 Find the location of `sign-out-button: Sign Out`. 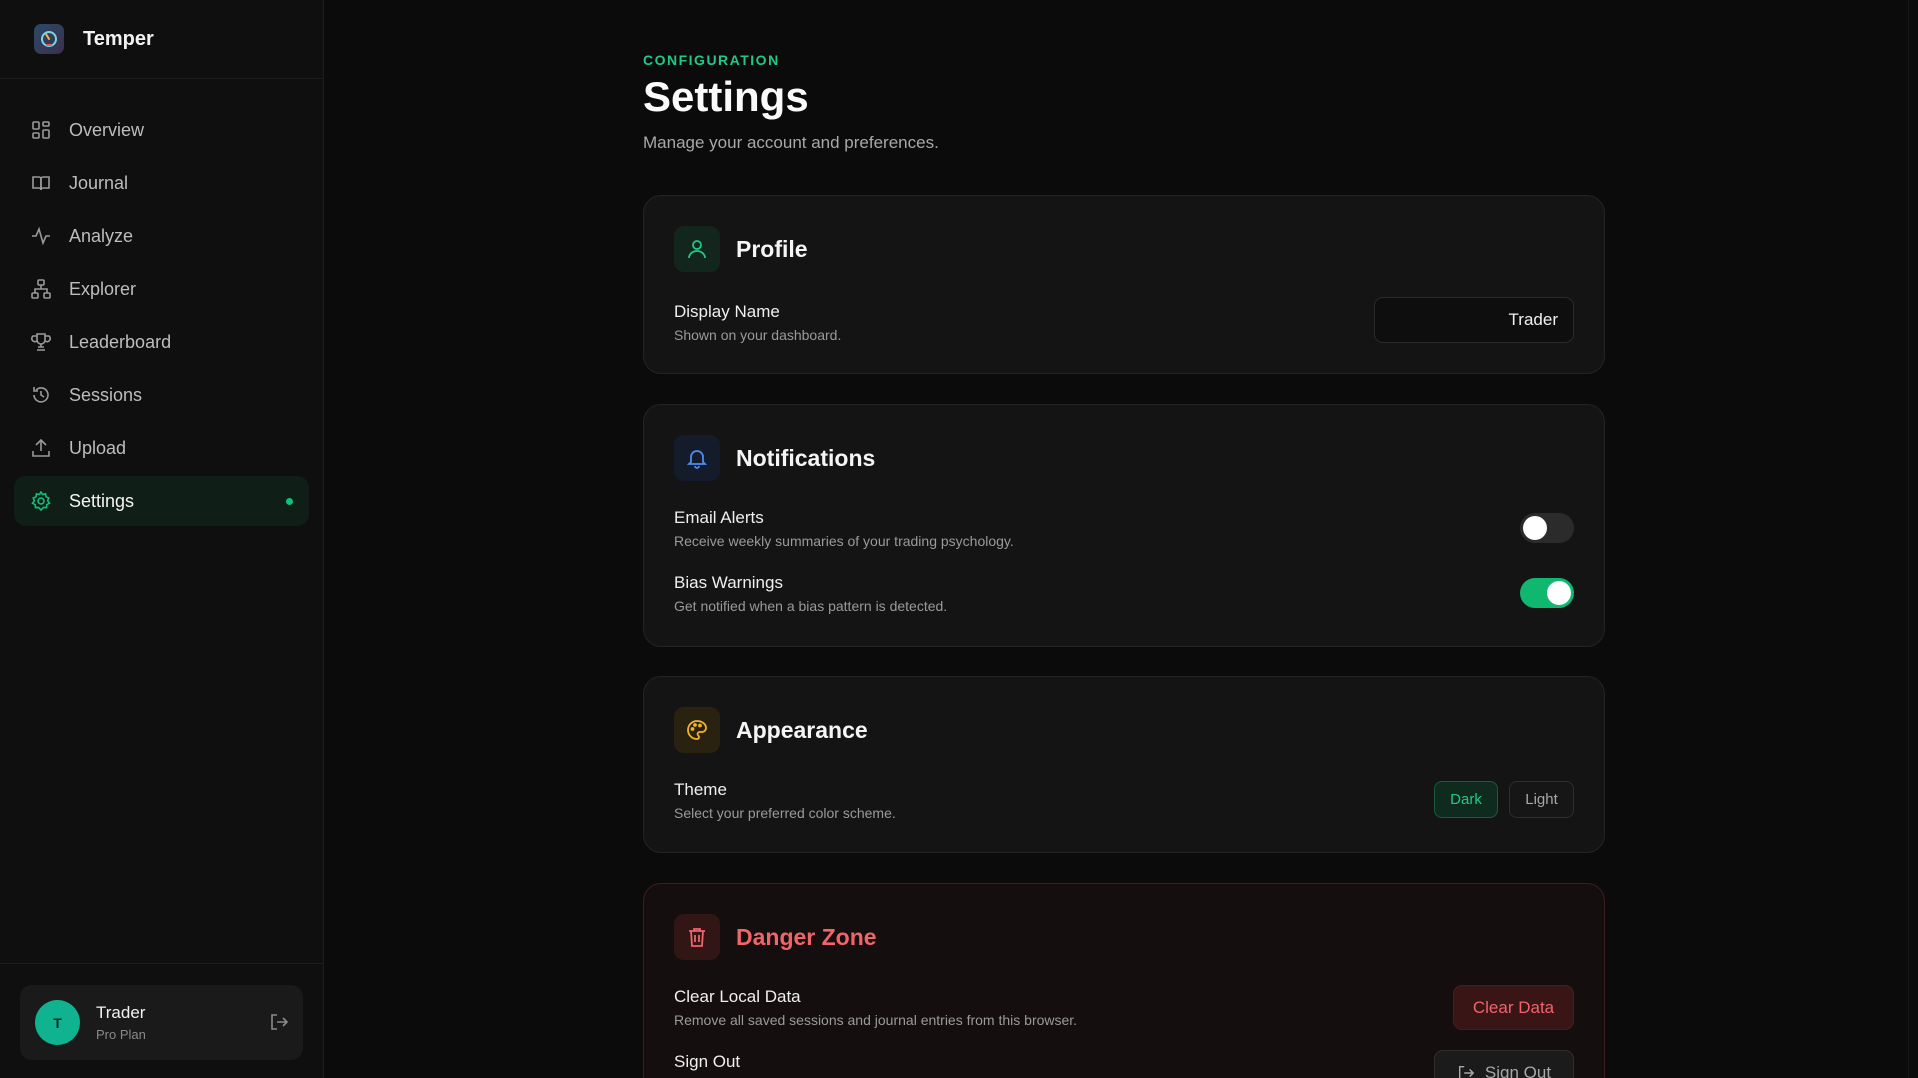

sign-out-button: Sign Out is located at coordinates (1504, 1064).